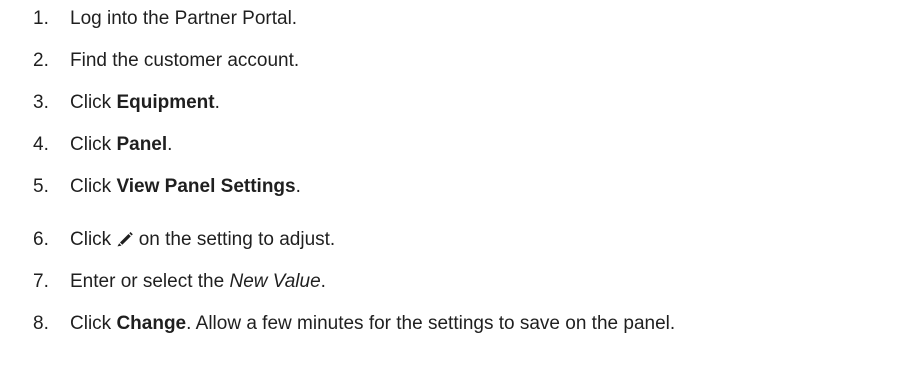 The height and width of the screenshot is (371, 919). Describe the element at coordinates (41, 239) in the screenshot. I see `step-number: 6.` at that location.